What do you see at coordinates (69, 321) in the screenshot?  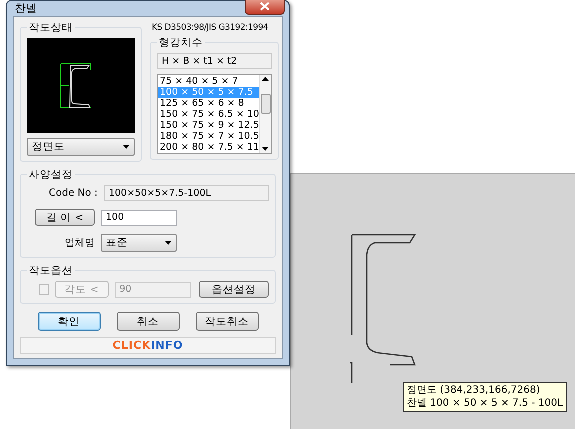 I see `dialog-button: 확인` at bounding box center [69, 321].